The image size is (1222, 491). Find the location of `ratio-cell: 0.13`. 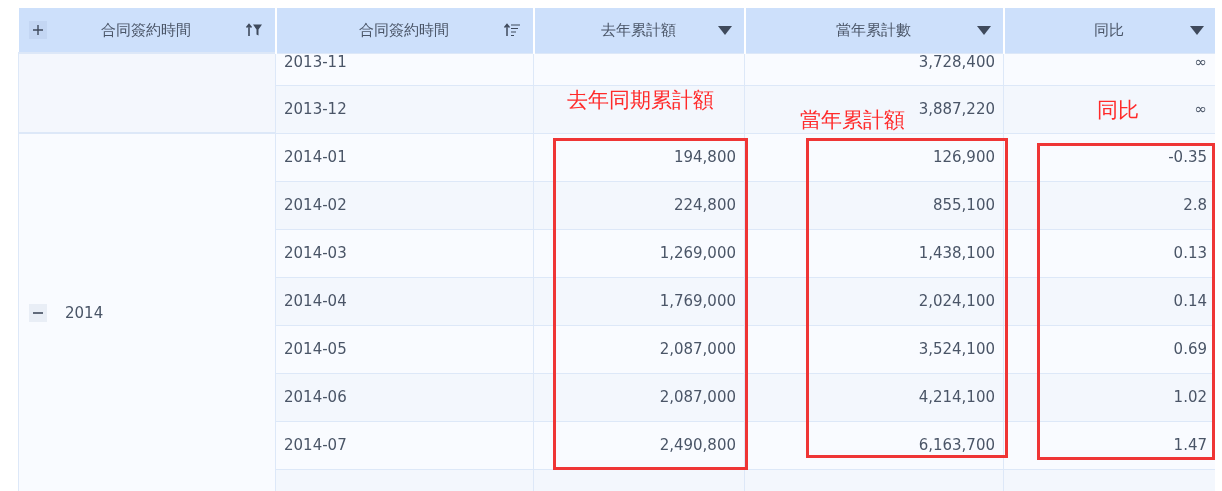

ratio-cell: 0.13 is located at coordinates (1190, 253).